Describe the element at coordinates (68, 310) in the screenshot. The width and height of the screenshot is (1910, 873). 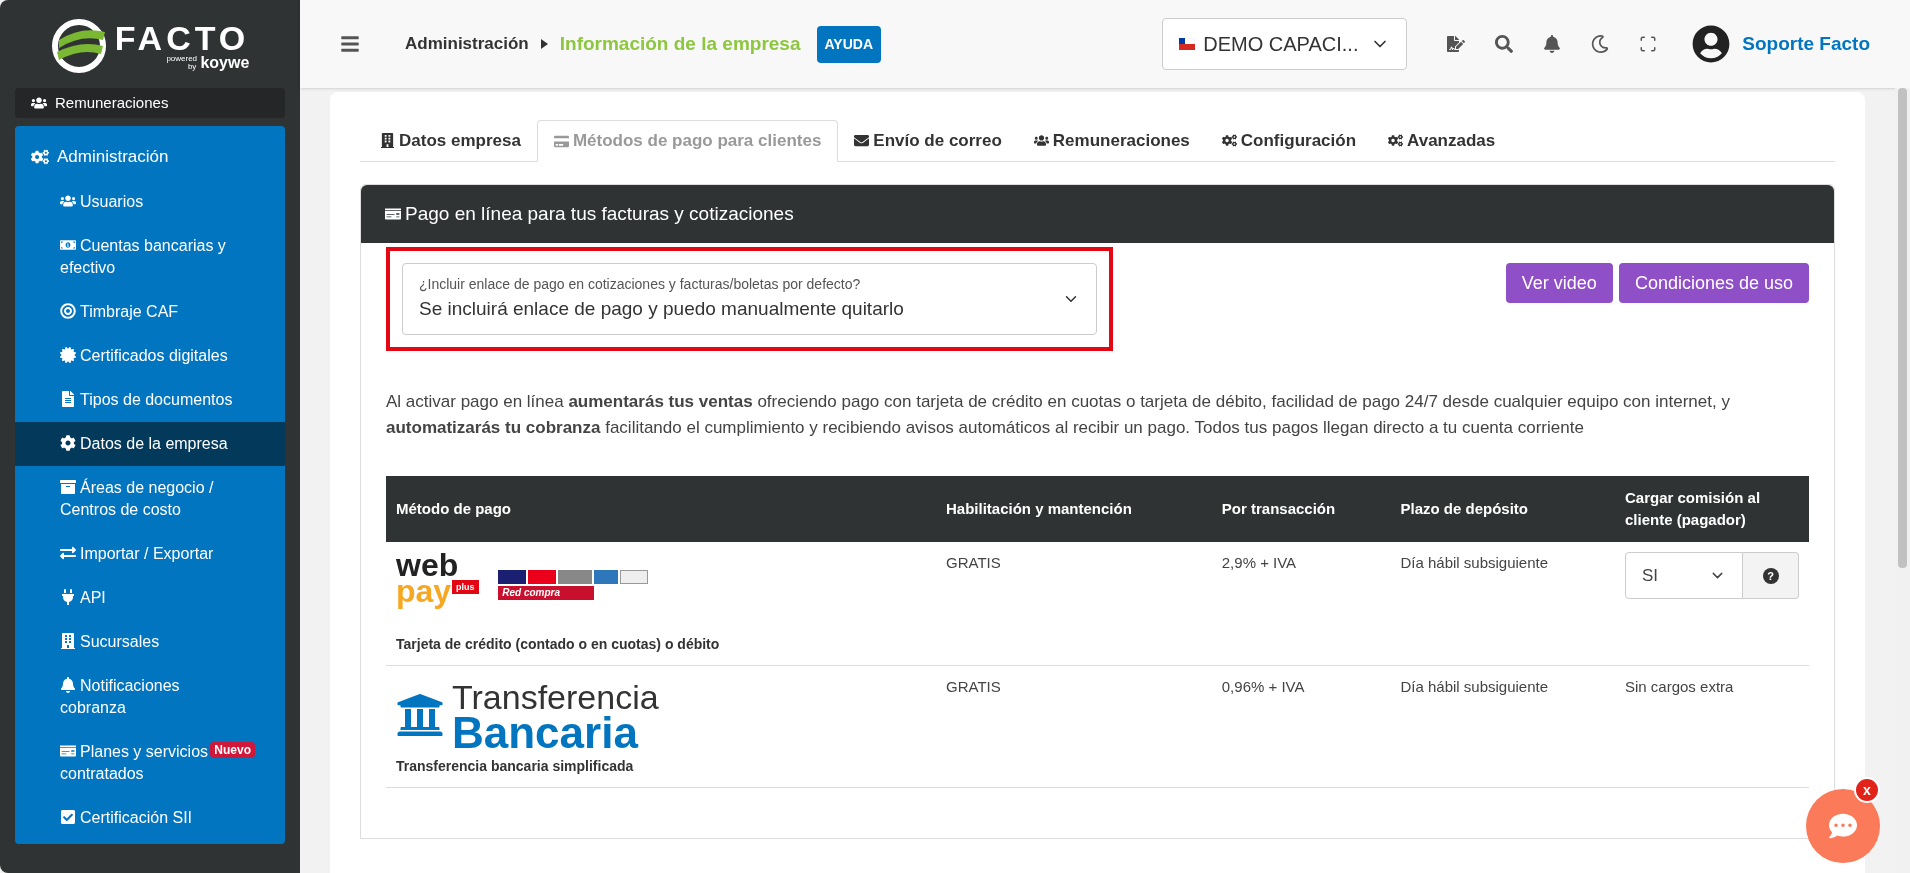
I see `target-icon` at that location.